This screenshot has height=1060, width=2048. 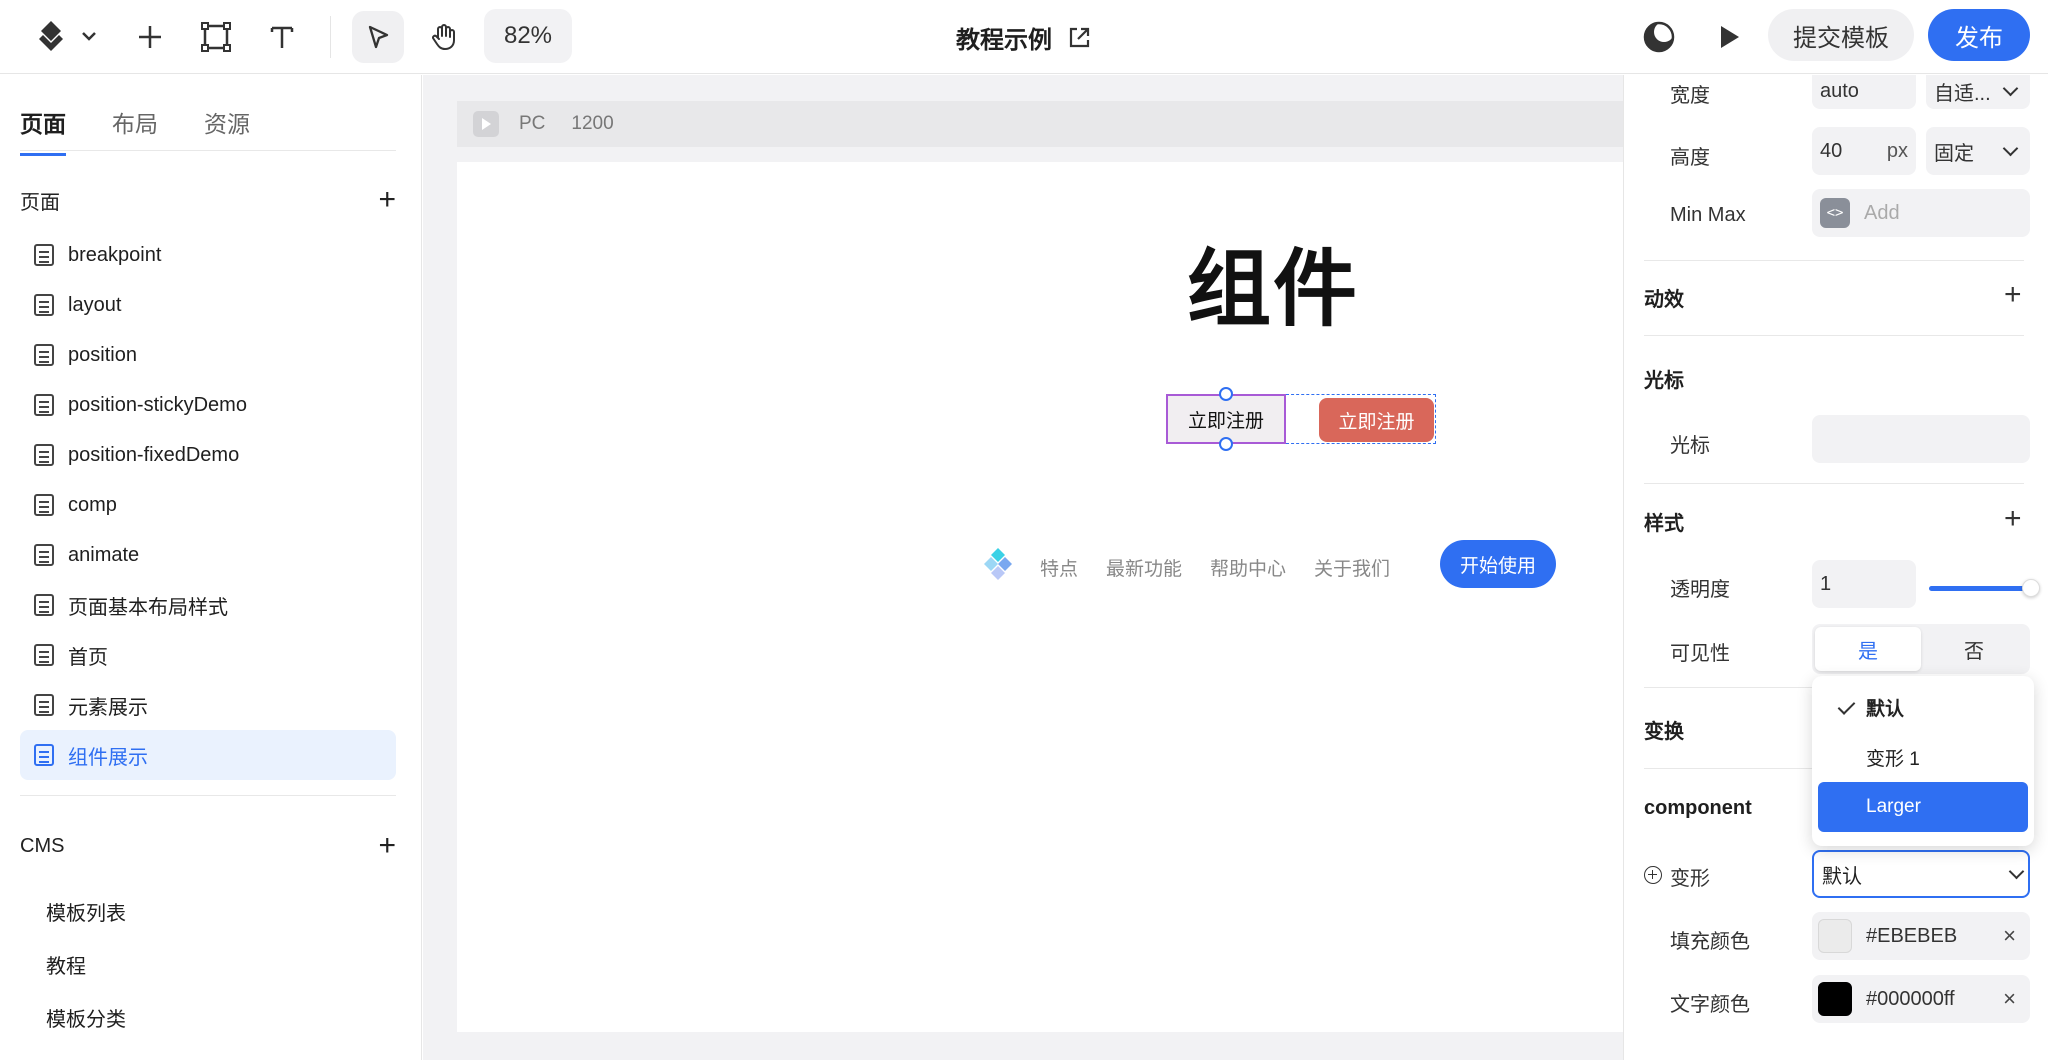 I want to click on register-button-larger: 立即注册, so click(x=1376, y=420).